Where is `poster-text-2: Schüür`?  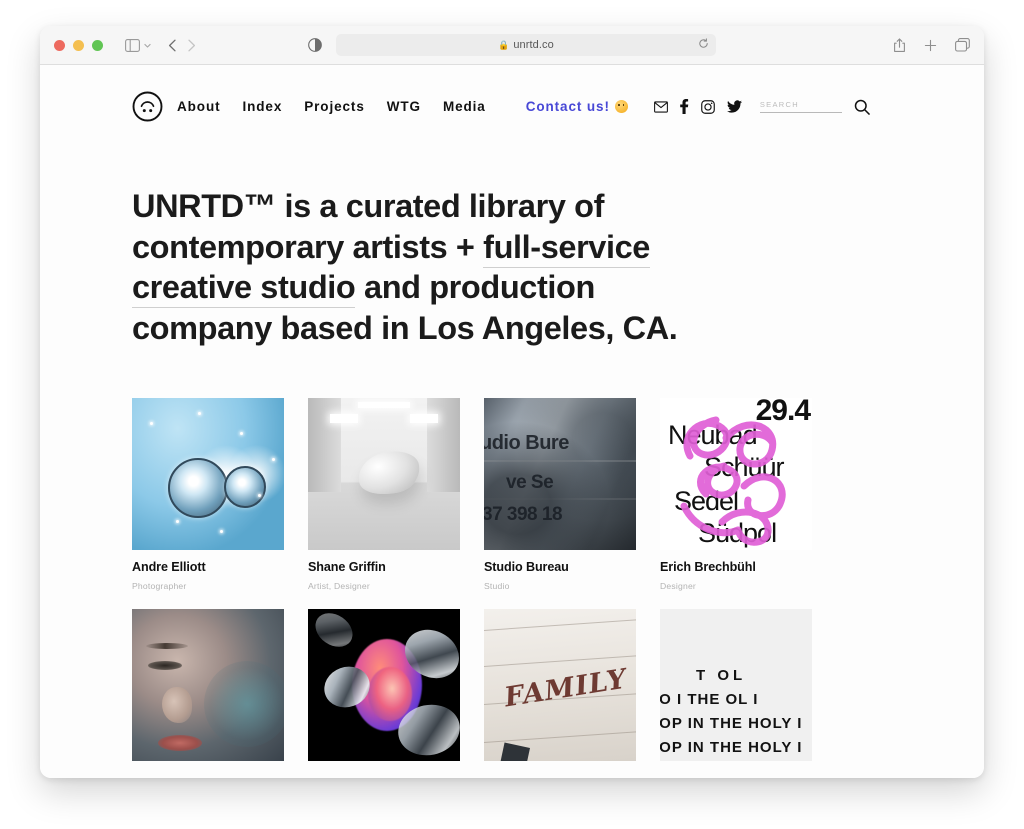
poster-text-2: Schüür is located at coordinates (744, 467).